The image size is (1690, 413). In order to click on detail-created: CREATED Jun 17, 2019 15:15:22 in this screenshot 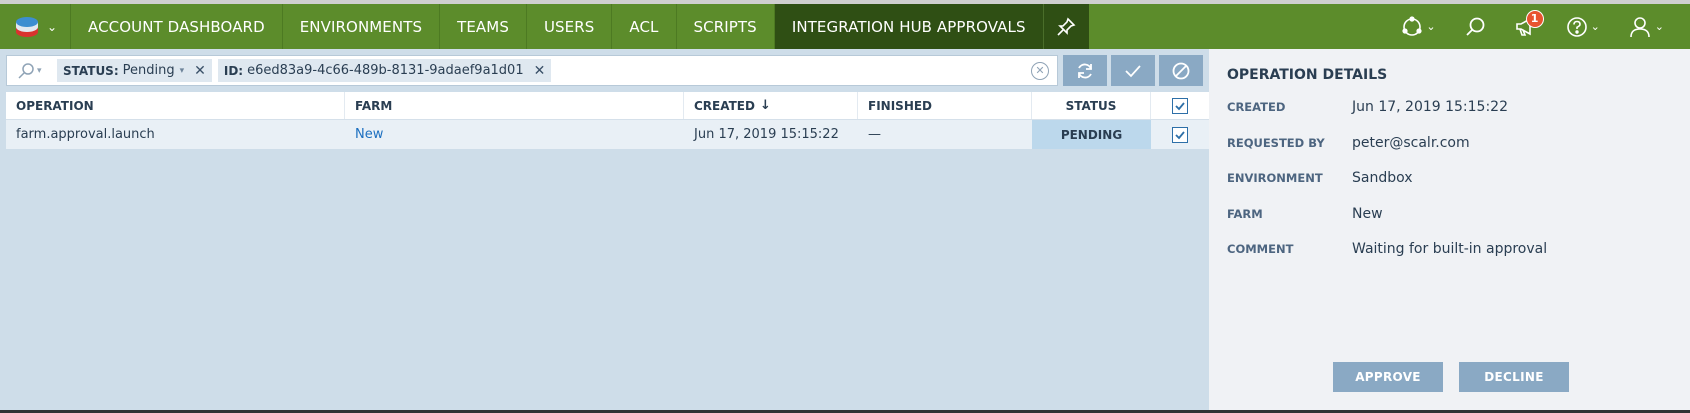, I will do `click(1447, 107)`.